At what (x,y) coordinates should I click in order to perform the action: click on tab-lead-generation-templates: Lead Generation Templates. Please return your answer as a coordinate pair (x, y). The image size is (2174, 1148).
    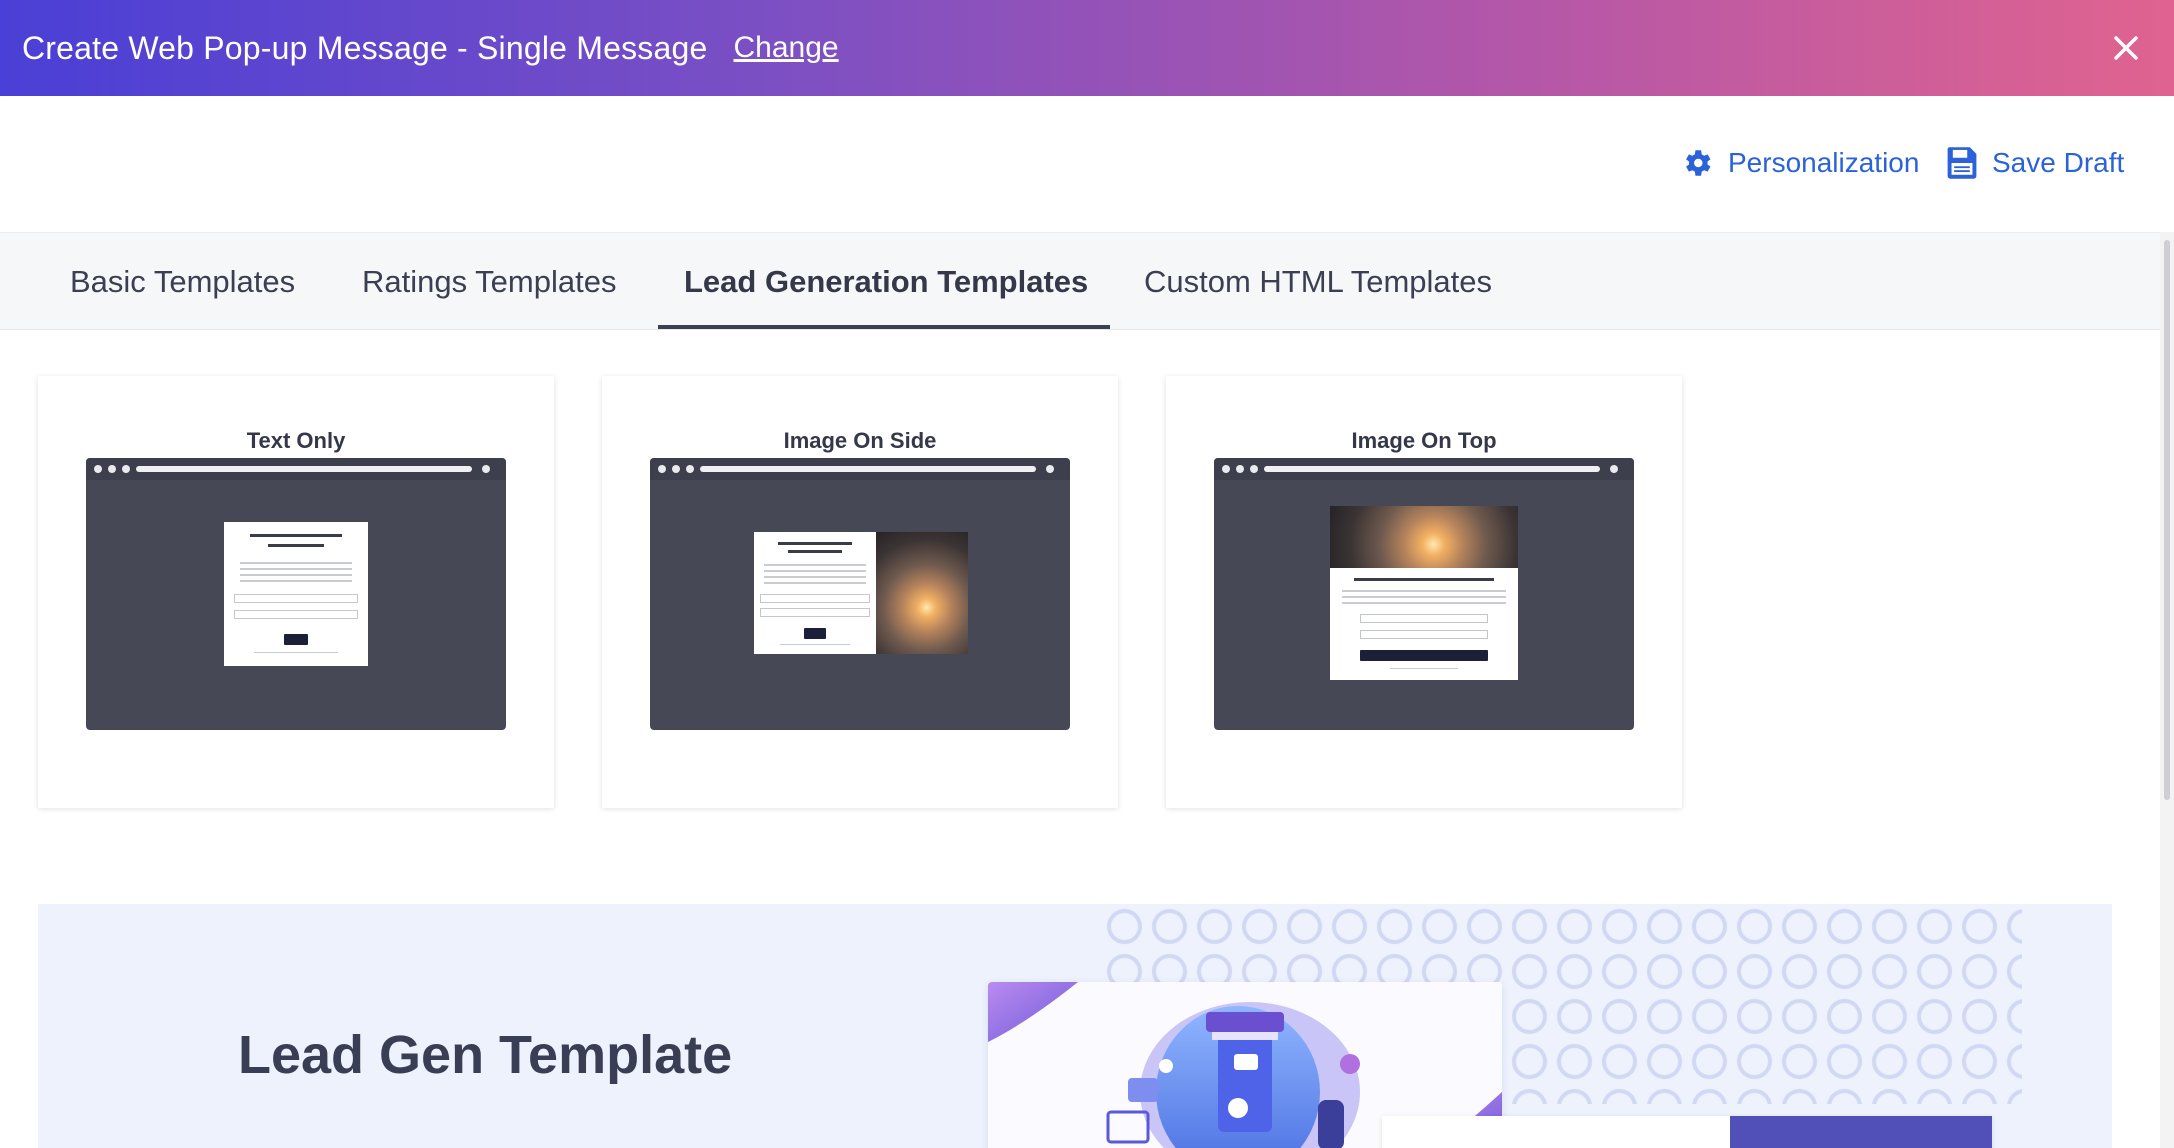
    Looking at the image, I should click on (886, 282).